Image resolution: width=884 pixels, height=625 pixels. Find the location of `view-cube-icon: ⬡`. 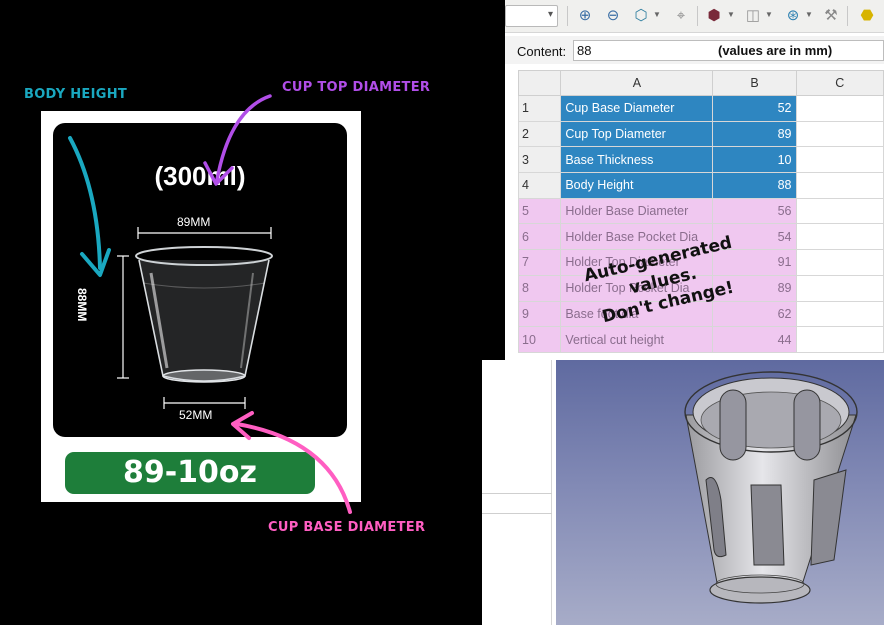

view-cube-icon: ⬡ is located at coordinates (641, 16).